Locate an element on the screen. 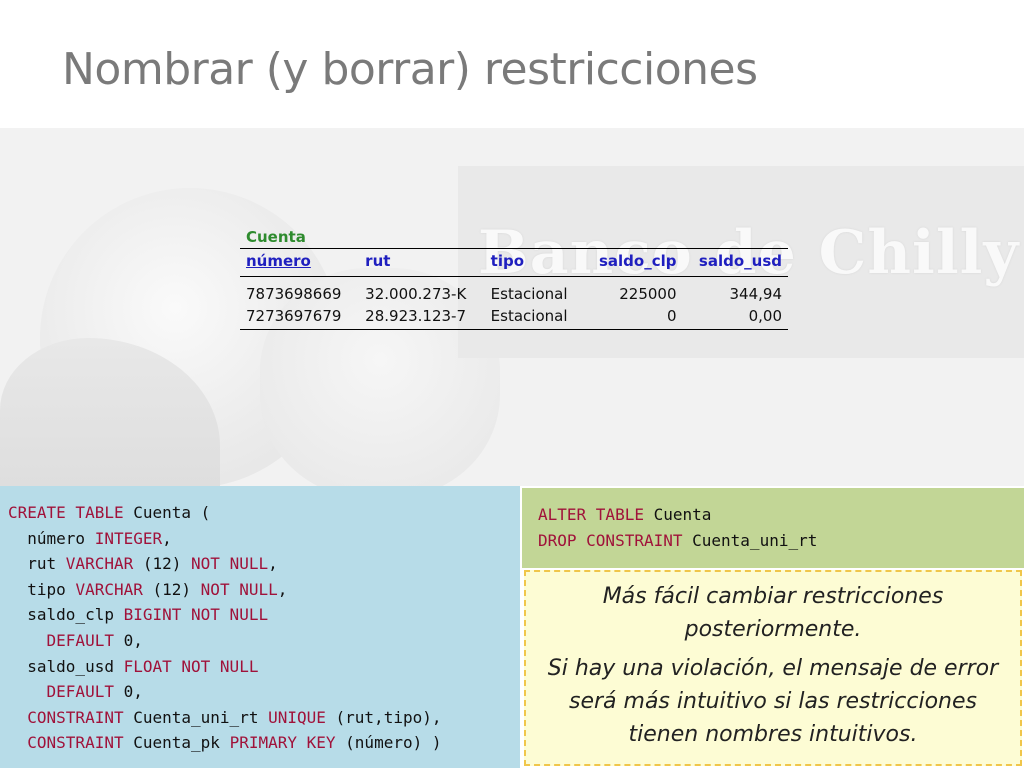 The width and height of the screenshot is (1024, 768). create-code-line: número INTEGER, is located at coordinates (90, 538).